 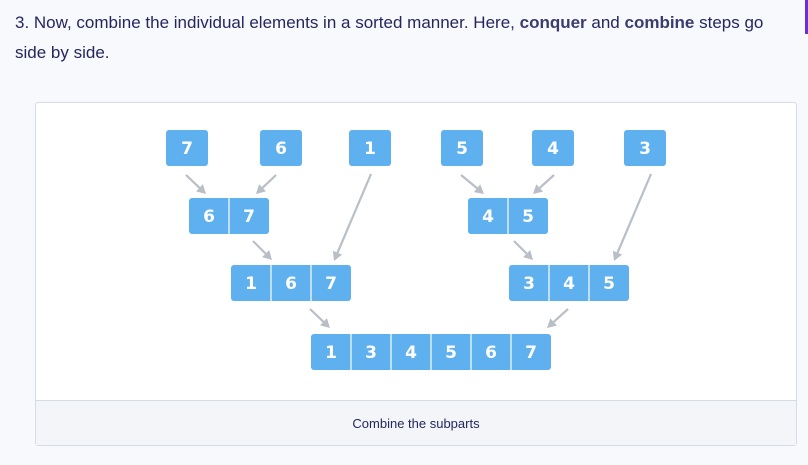 I want to click on figure-caption: Combine the subparts, so click(x=416, y=422).